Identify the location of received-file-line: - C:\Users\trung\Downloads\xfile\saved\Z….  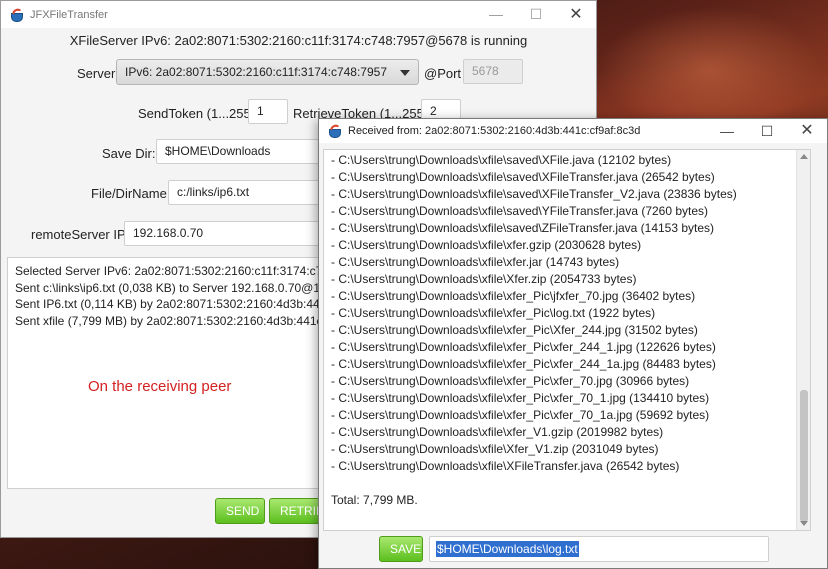
(523, 228).